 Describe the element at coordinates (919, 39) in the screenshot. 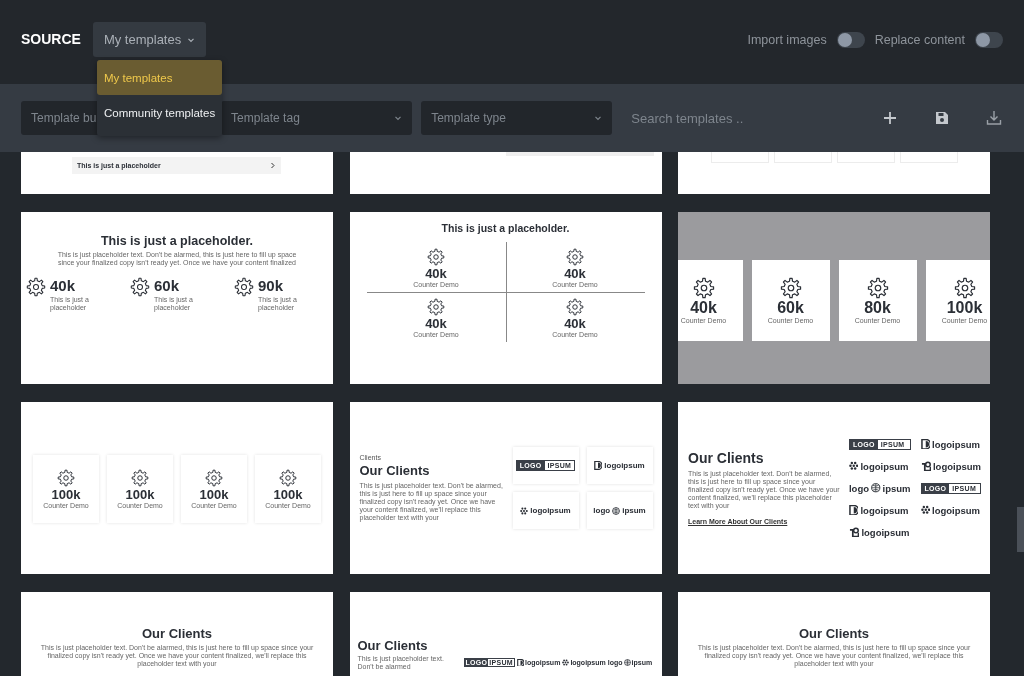

I see `toggle-label: Replace content` at that location.